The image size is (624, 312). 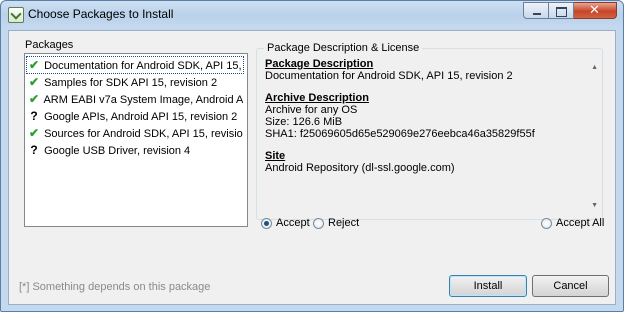 What do you see at coordinates (343, 48) in the screenshot?
I see `description-group-label: Package Description & License` at bounding box center [343, 48].